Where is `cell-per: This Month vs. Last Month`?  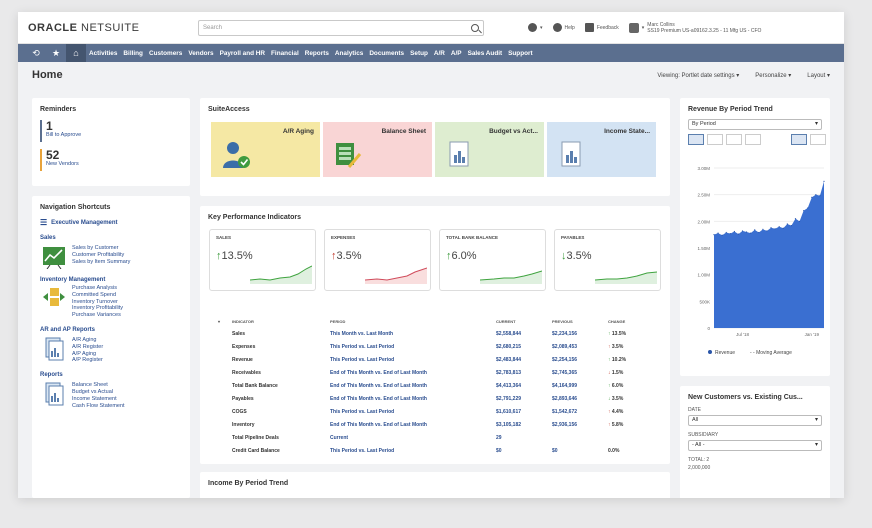 cell-per: This Month vs. Last Month is located at coordinates (411, 333).